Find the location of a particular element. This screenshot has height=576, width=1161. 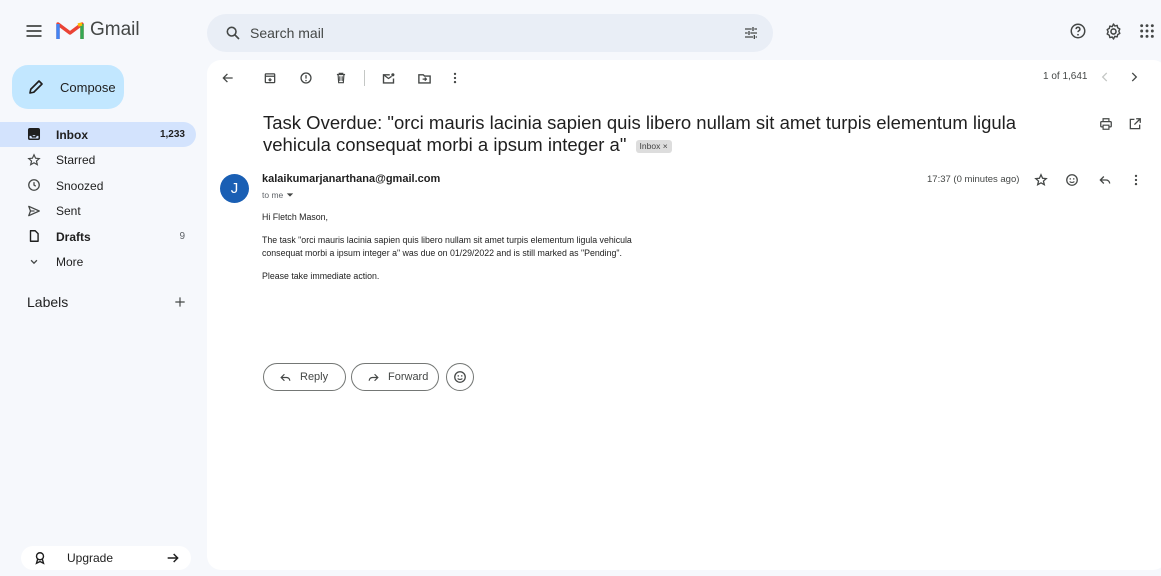

message-more-vert-icon is located at coordinates (1136, 180).